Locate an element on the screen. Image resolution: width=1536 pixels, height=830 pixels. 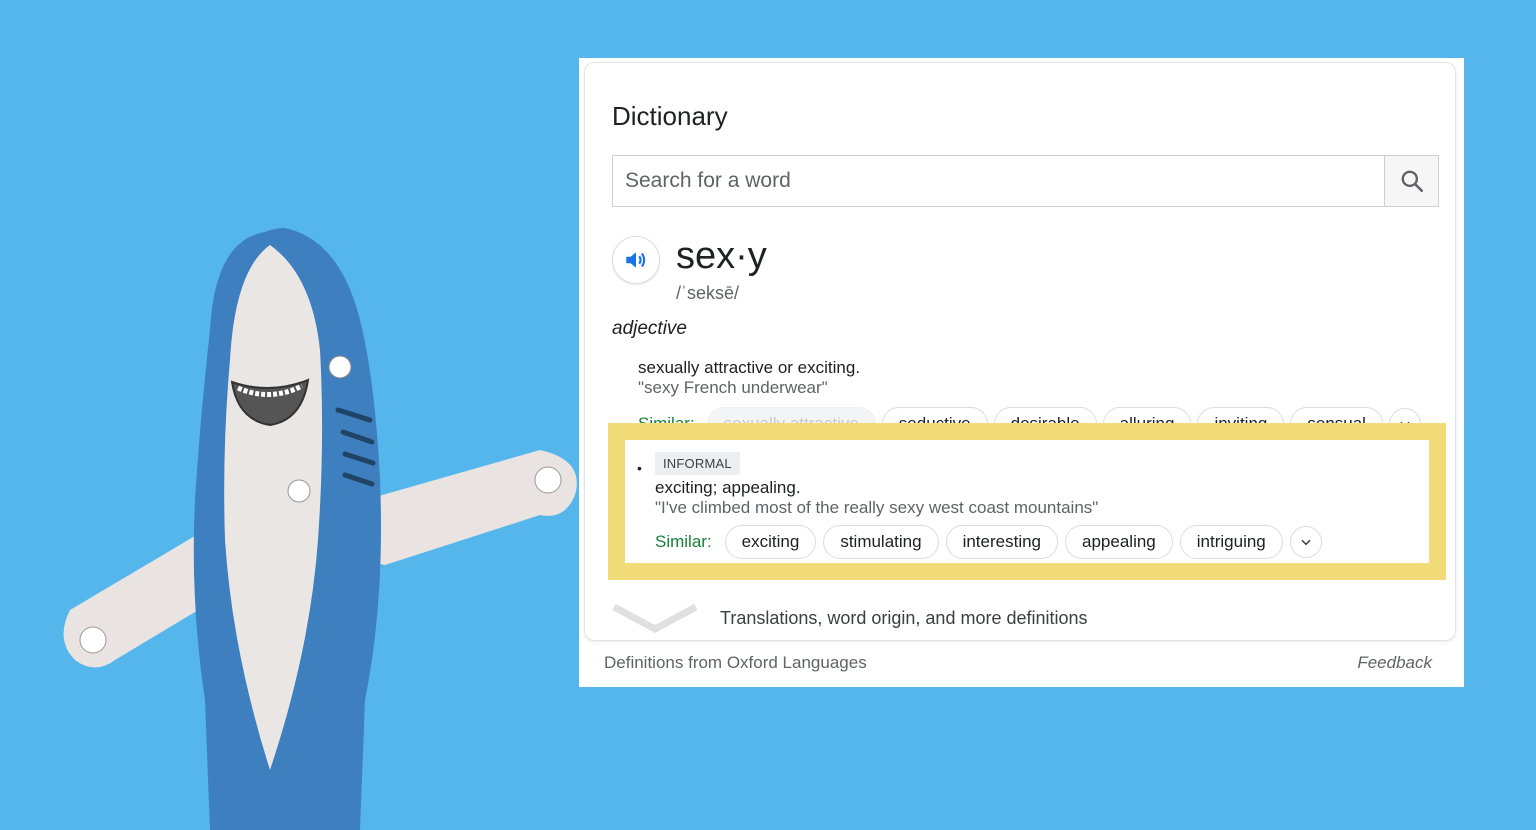
part-of-speech: adjective is located at coordinates (649, 328).